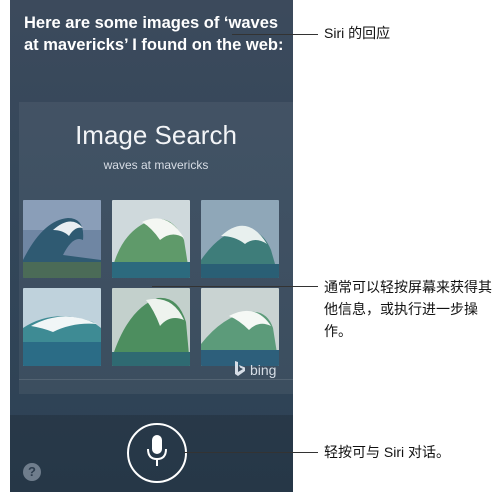  I want to click on callout-siri-response: Siri 的回应, so click(357, 33).